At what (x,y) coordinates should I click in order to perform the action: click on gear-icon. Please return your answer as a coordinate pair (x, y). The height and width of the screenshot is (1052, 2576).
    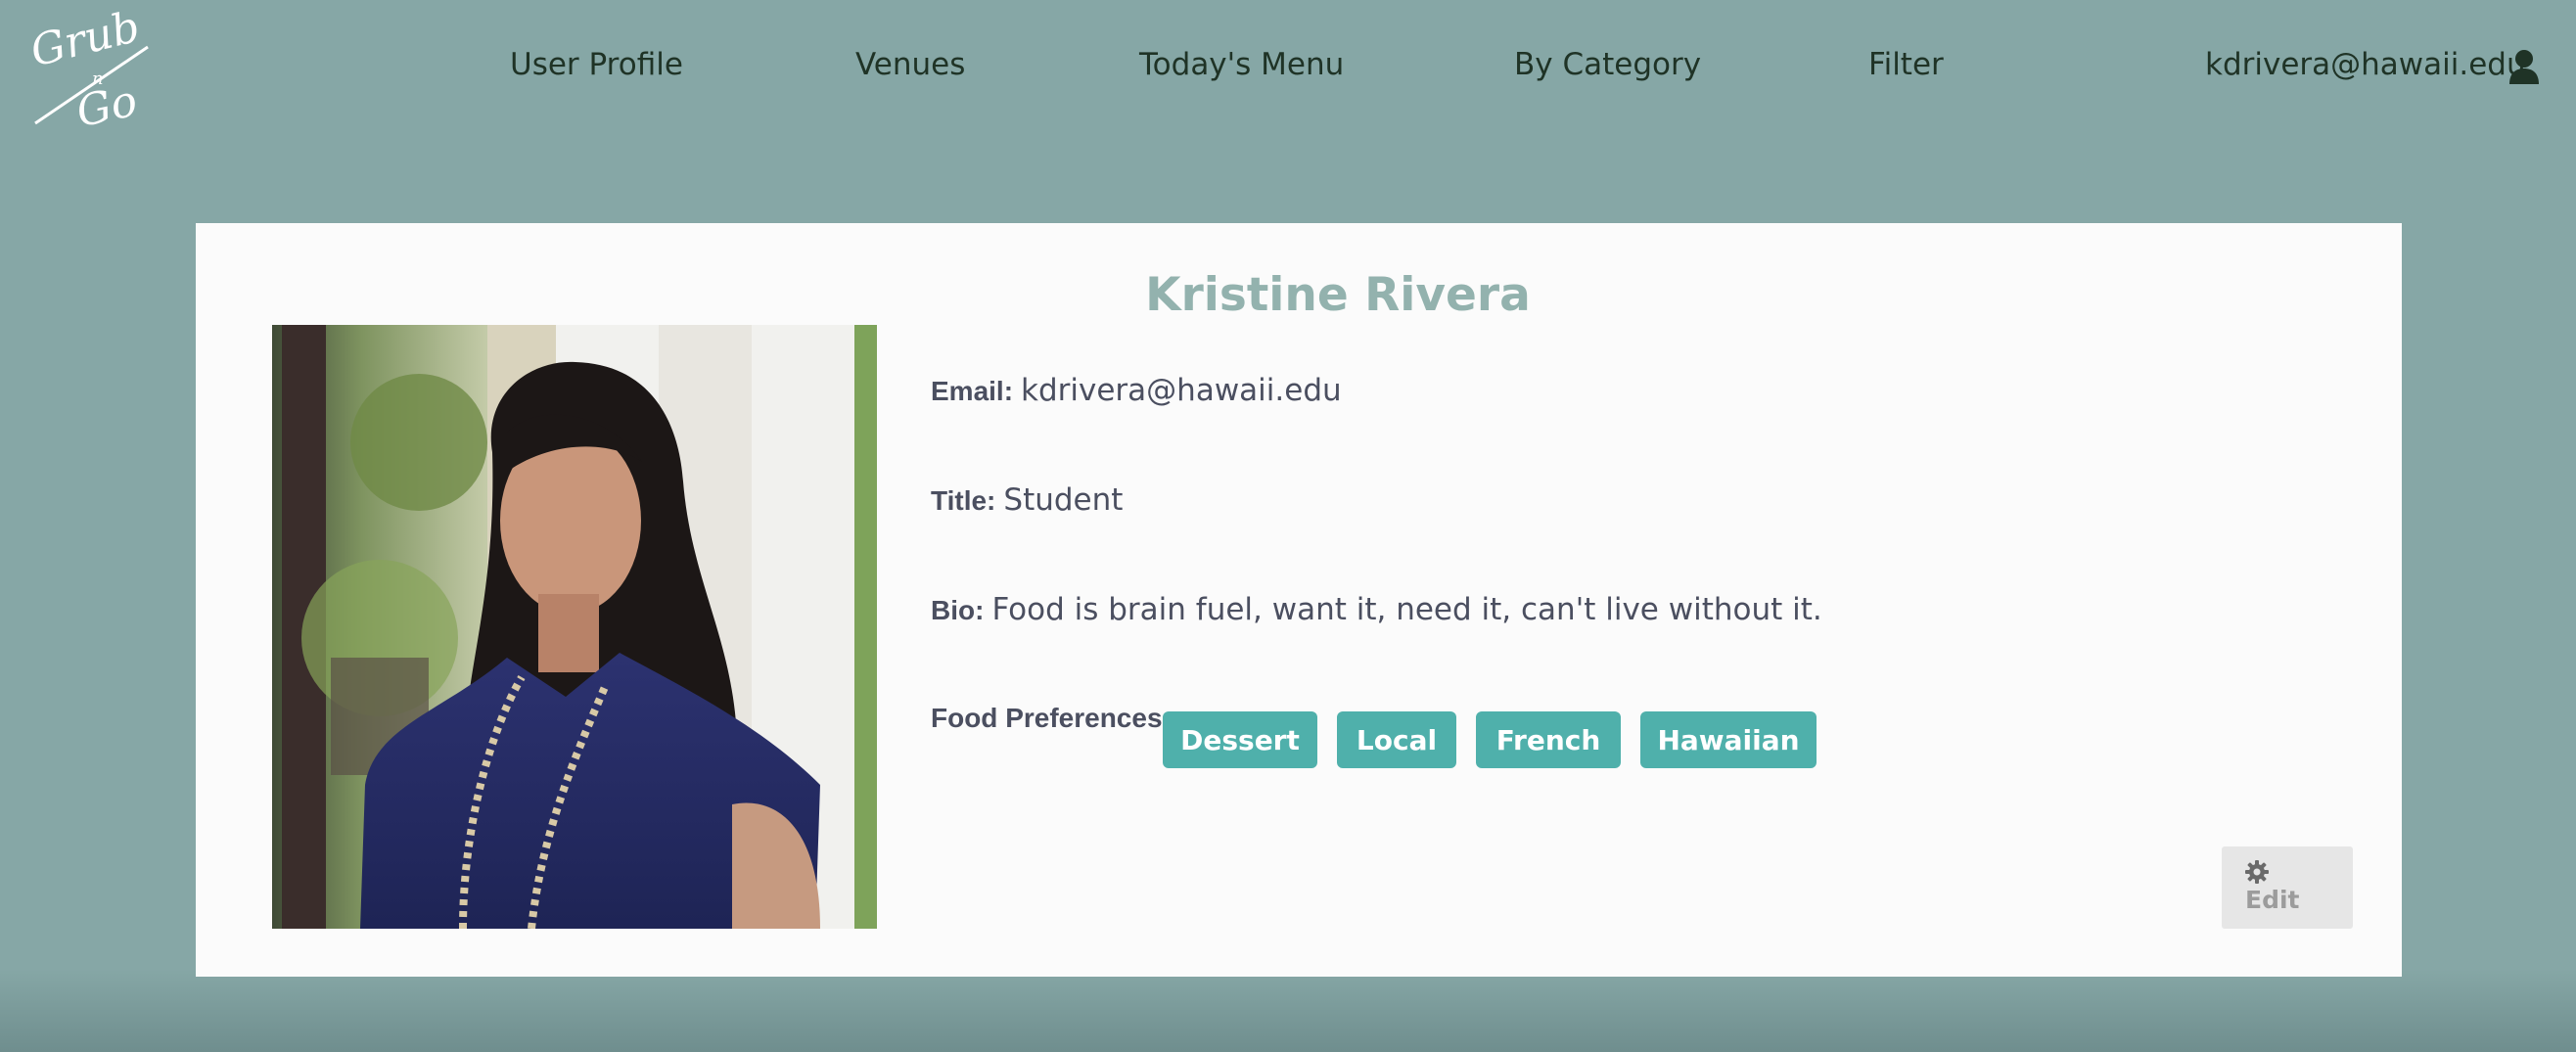
    Looking at the image, I should click on (2257, 872).